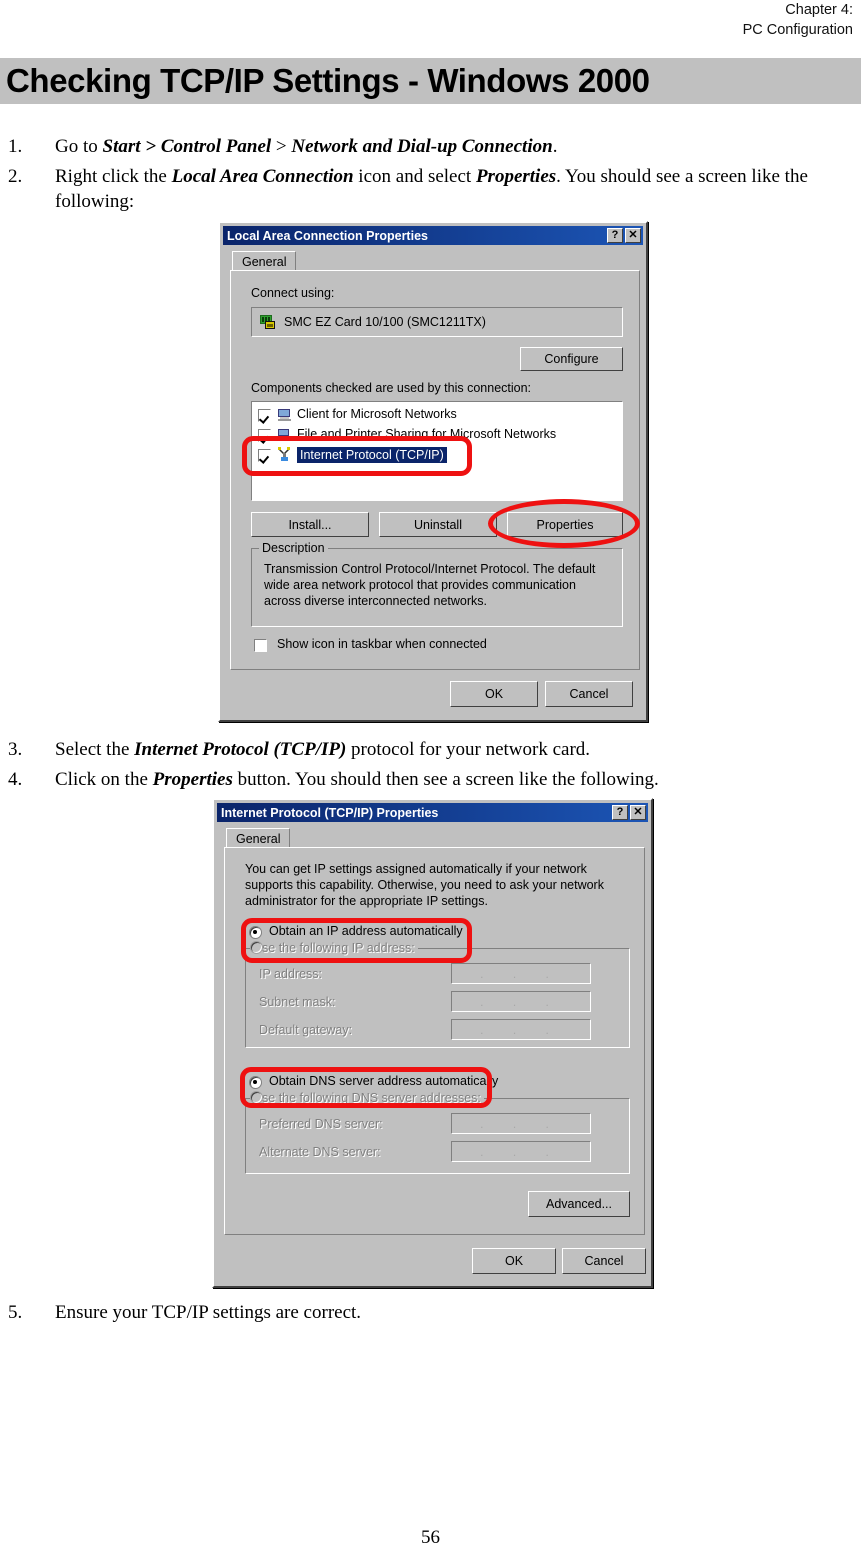 The image size is (861, 1555). What do you see at coordinates (328, 80) in the screenshot?
I see `page-title: Checking TCP/IP Settings - Windows 2000` at bounding box center [328, 80].